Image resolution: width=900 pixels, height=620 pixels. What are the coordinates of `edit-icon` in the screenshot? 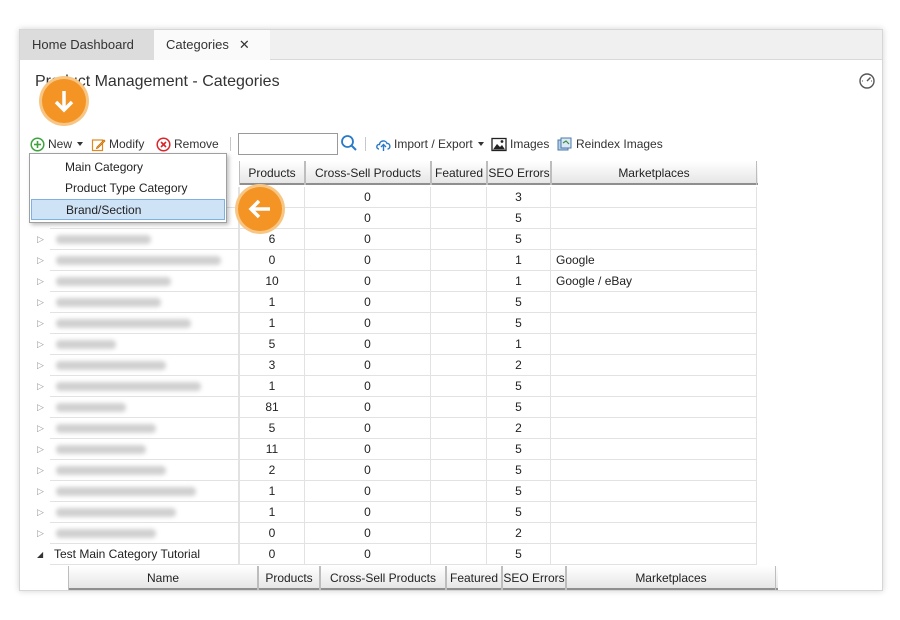 It's located at (98, 144).